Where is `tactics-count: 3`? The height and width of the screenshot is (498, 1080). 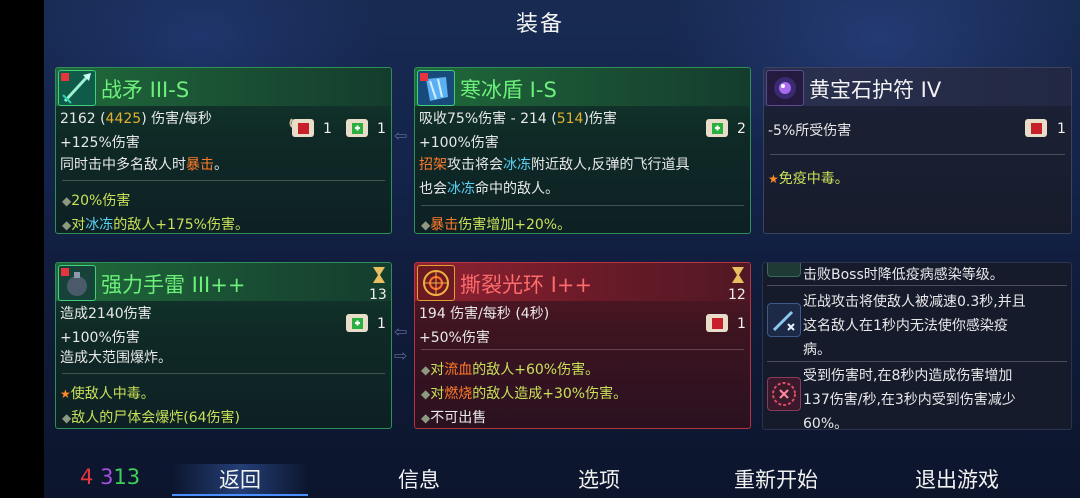 tactics-count: 3 is located at coordinates (107, 477).